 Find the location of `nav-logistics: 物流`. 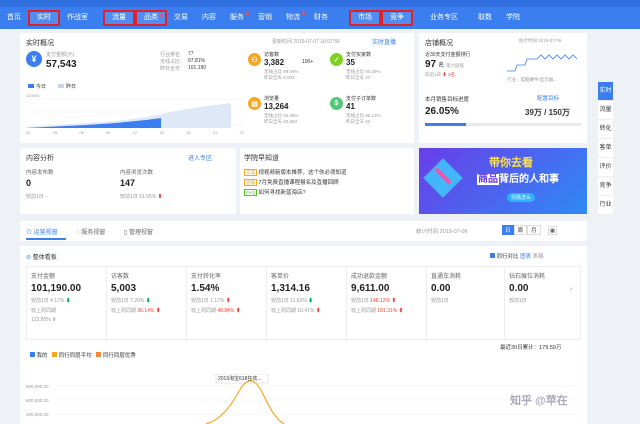

nav-logistics: 物流 is located at coordinates (293, 18).